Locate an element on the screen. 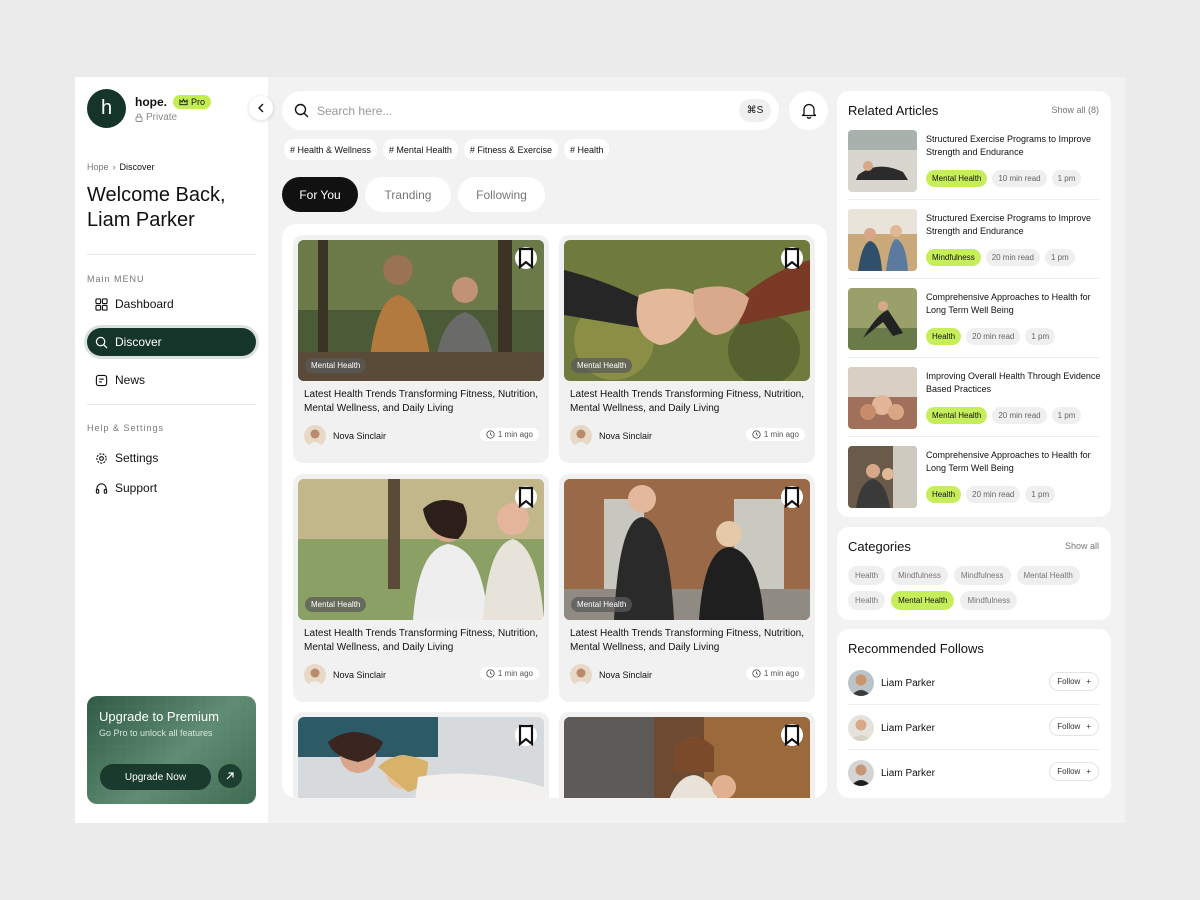 The width and height of the screenshot is (1200, 900). grid-icon is located at coordinates (101, 304).